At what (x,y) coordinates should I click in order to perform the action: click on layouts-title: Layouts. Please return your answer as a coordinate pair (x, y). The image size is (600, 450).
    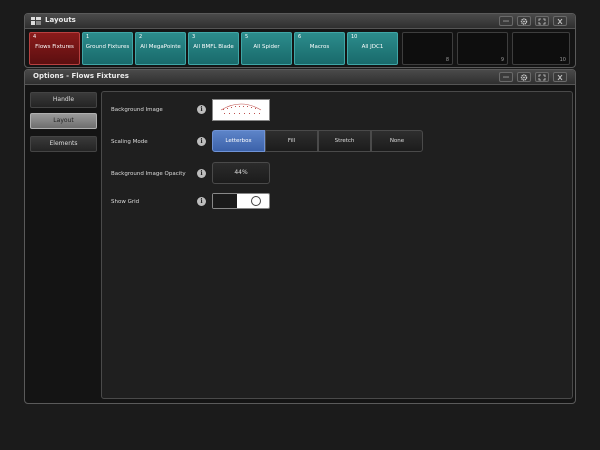
    Looking at the image, I should click on (60, 20).